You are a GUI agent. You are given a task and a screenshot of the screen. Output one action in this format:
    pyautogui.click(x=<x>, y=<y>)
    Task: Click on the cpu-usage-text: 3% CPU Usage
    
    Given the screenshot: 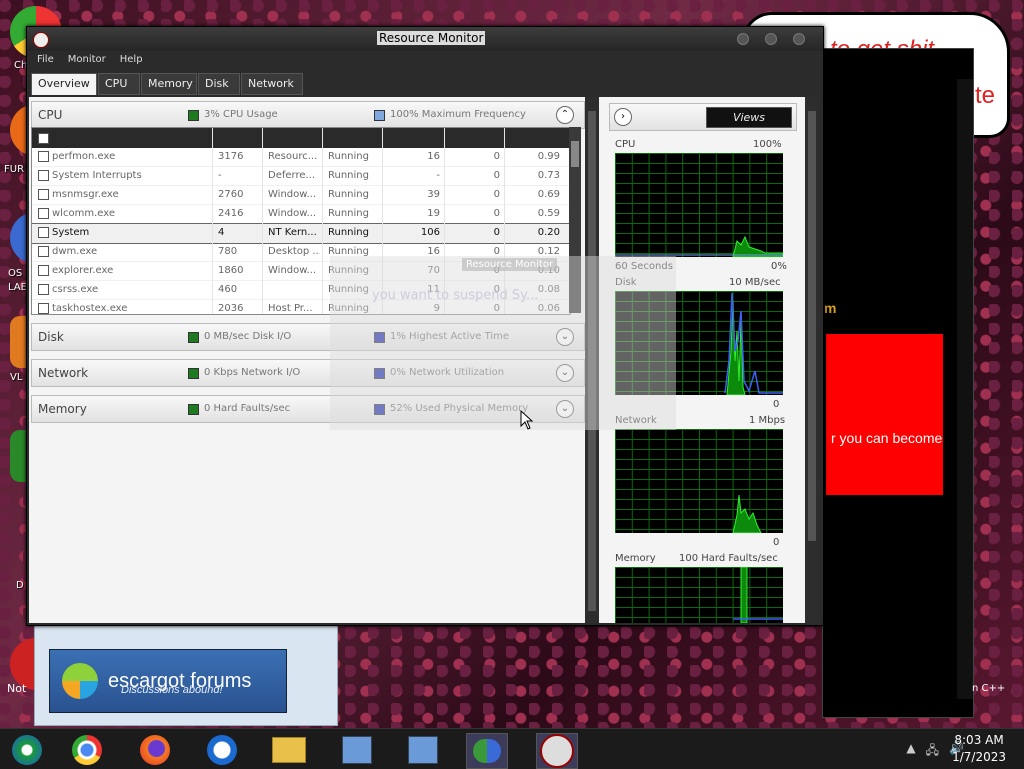 What is the action you would take?
    pyautogui.click(x=241, y=114)
    